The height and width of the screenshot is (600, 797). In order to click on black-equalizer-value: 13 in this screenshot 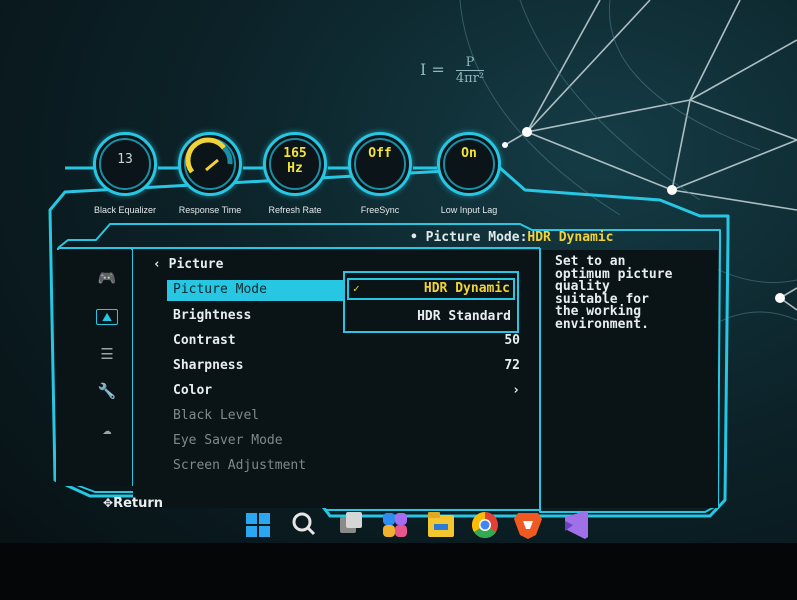, I will do `click(125, 159)`.